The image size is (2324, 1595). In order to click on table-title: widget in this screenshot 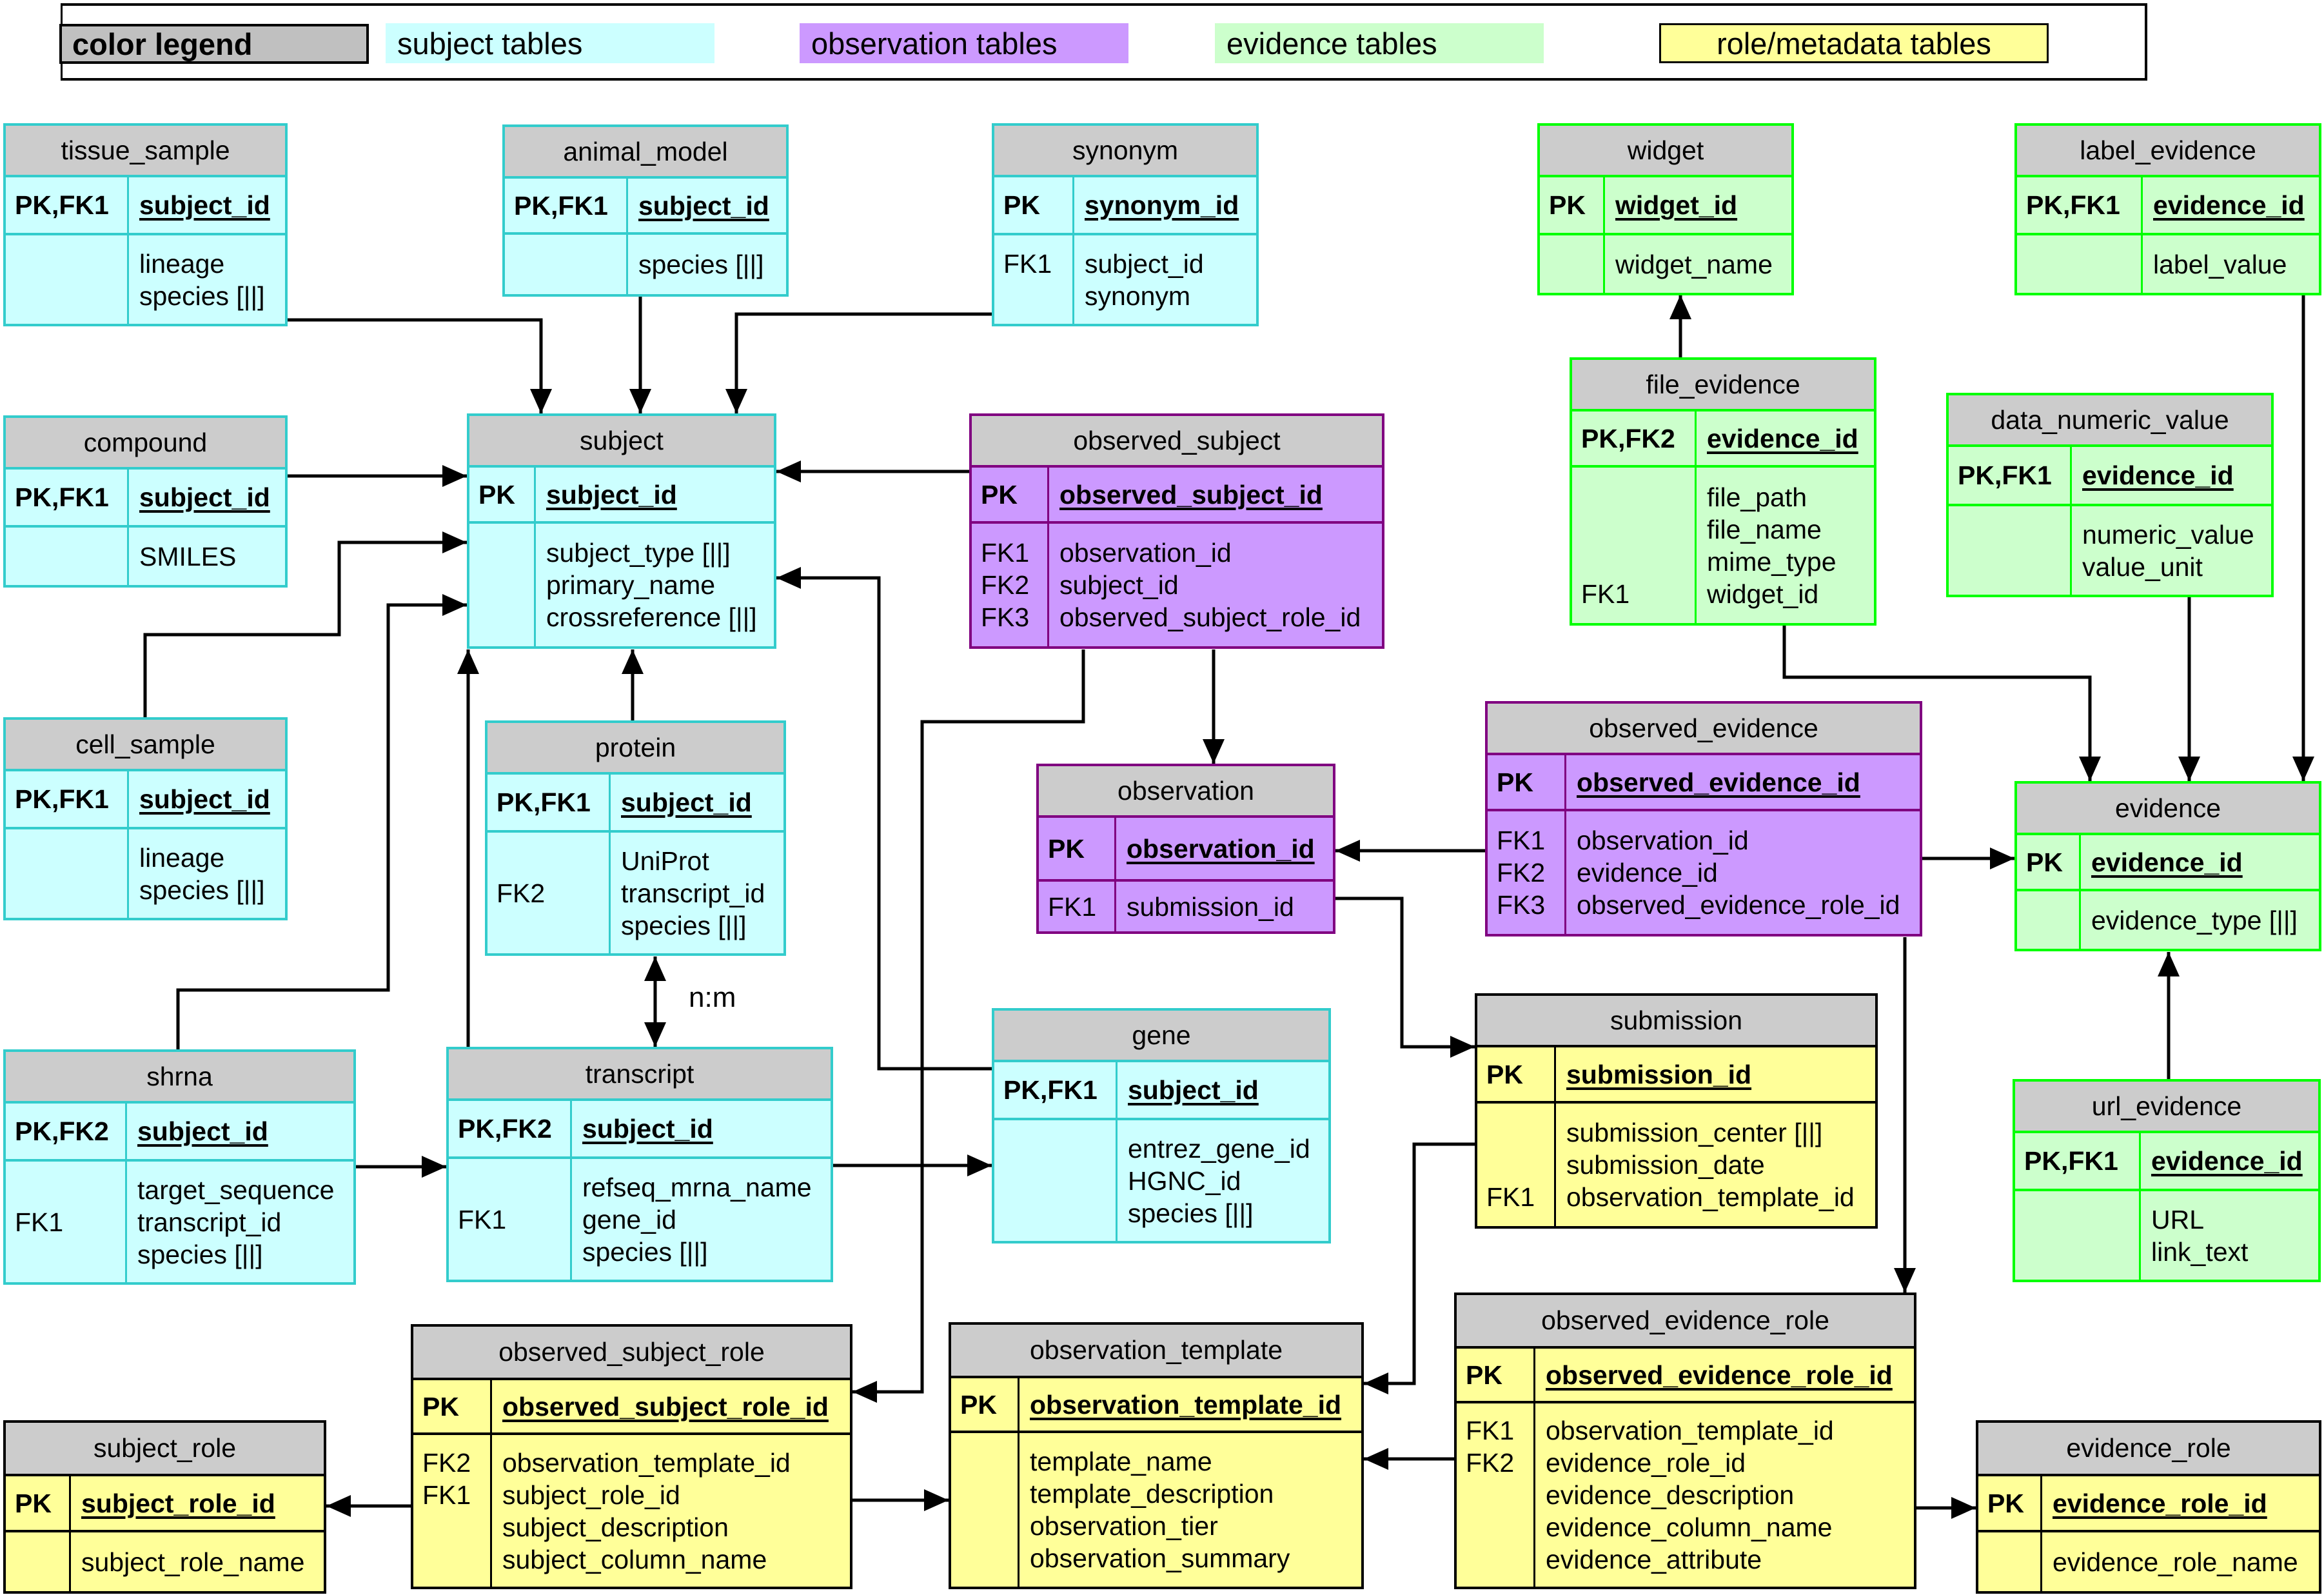, I will do `click(1665, 151)`.